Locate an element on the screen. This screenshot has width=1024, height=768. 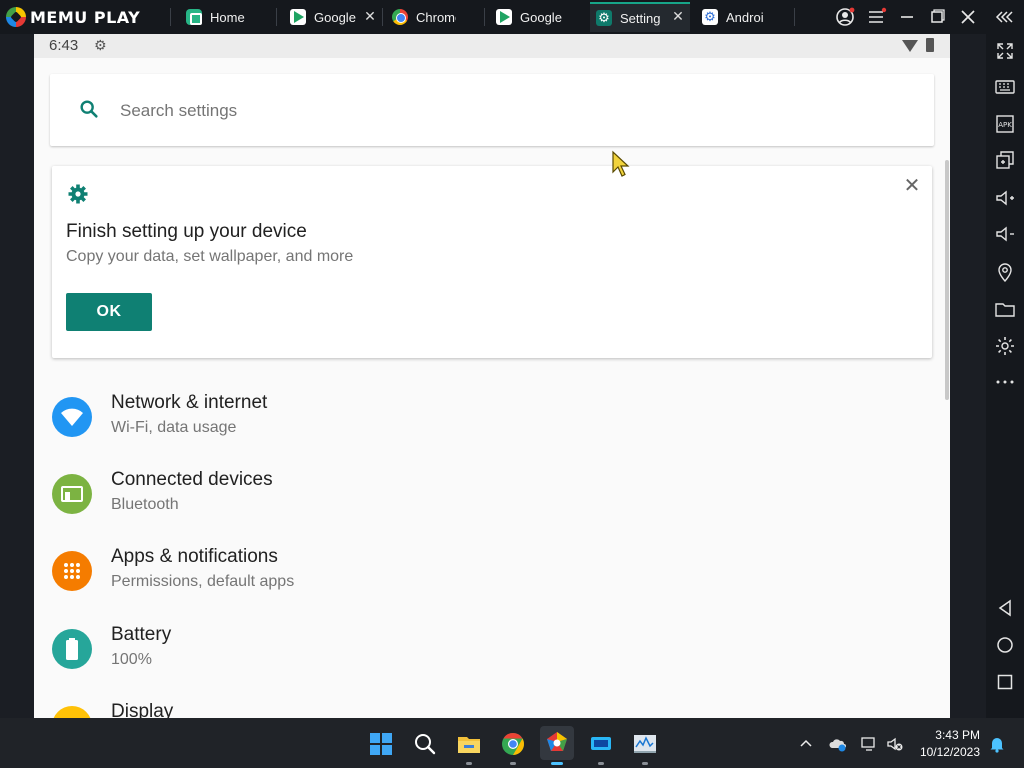
volume-up-icon is located at coordinates (1005, 198).